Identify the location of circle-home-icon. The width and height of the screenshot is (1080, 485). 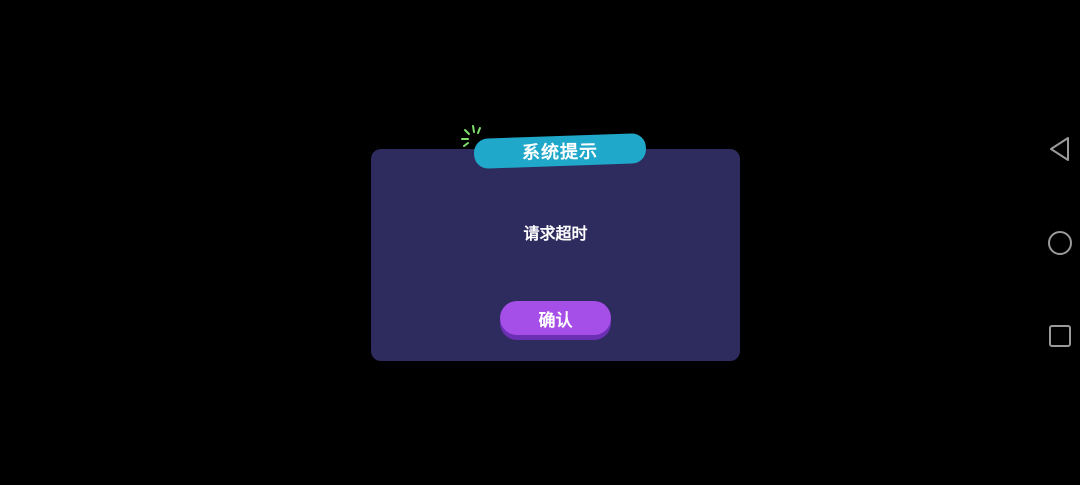
(1060, 243).